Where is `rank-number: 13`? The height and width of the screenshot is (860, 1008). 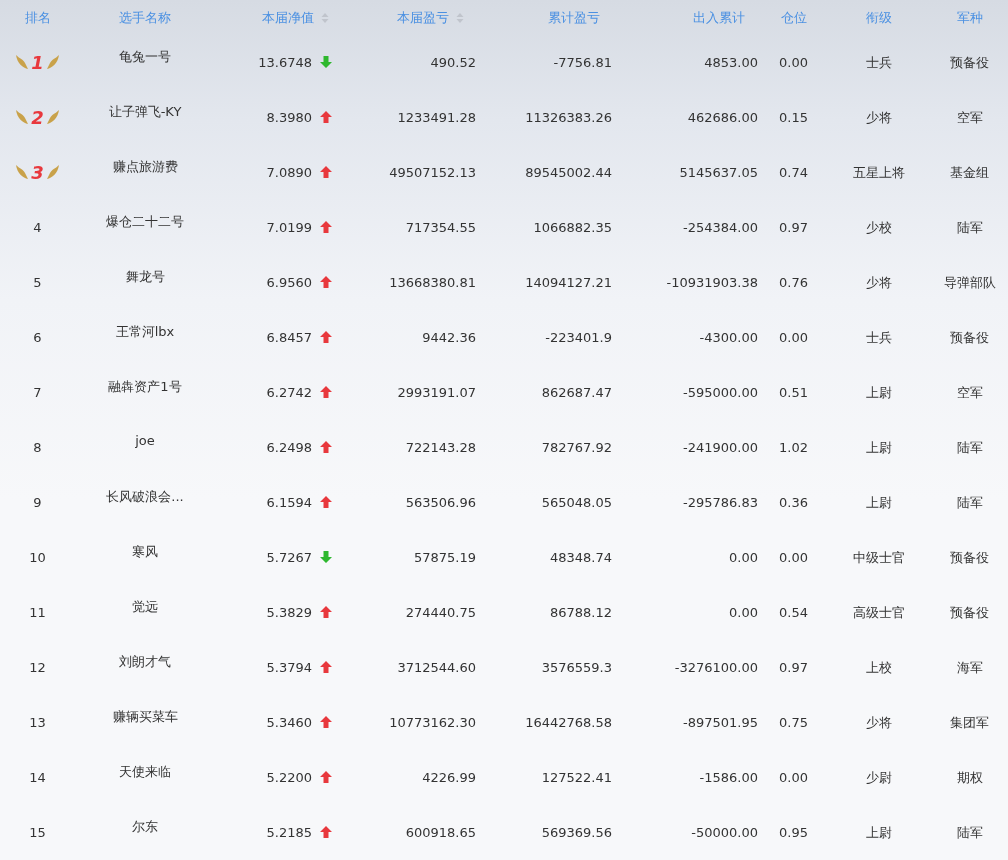 rank-number: 13 is located at coordinates (37, 722).